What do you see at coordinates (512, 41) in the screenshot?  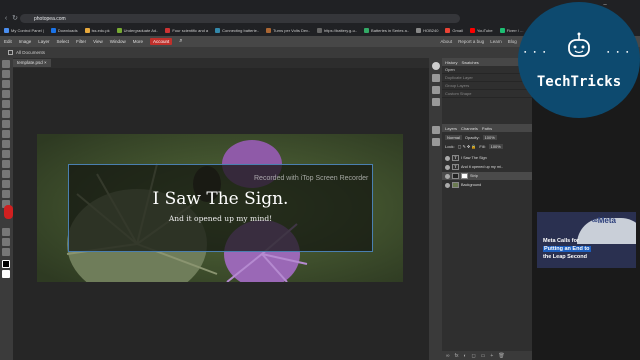 I see `menu-blog: Blog` at bounding box center [512, 41].